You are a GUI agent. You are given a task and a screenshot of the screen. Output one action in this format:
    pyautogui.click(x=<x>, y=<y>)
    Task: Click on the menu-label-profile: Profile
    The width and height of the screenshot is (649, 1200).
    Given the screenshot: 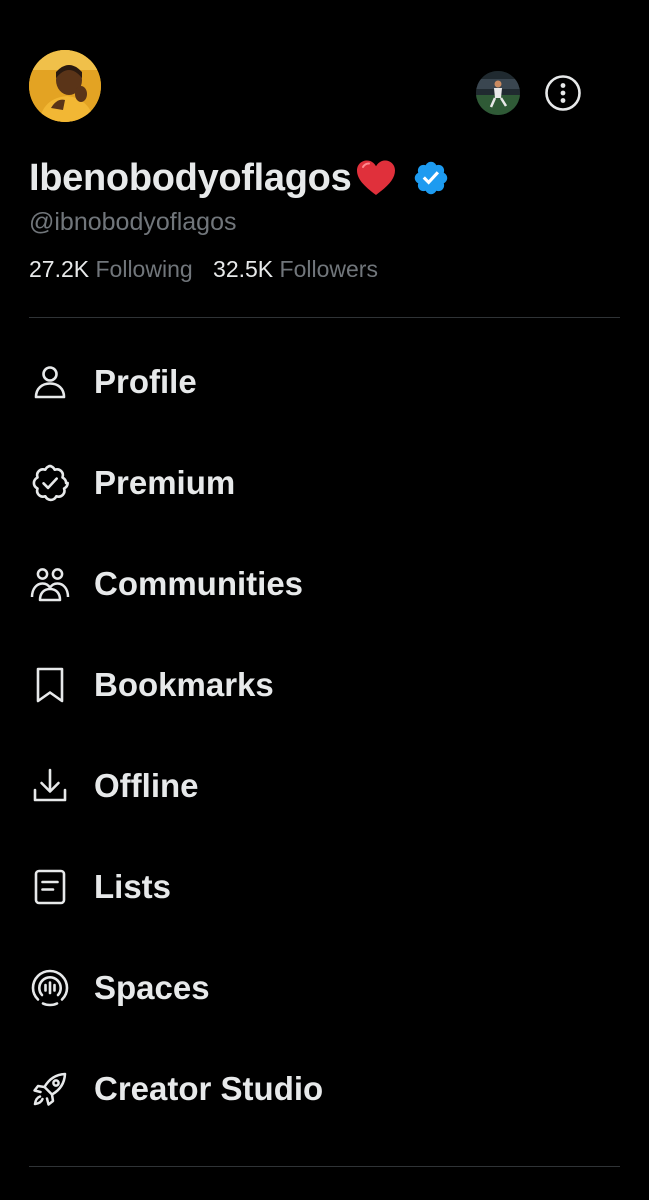 What is the action you would take?
    pyautogui.click(x=145, y=381)
    